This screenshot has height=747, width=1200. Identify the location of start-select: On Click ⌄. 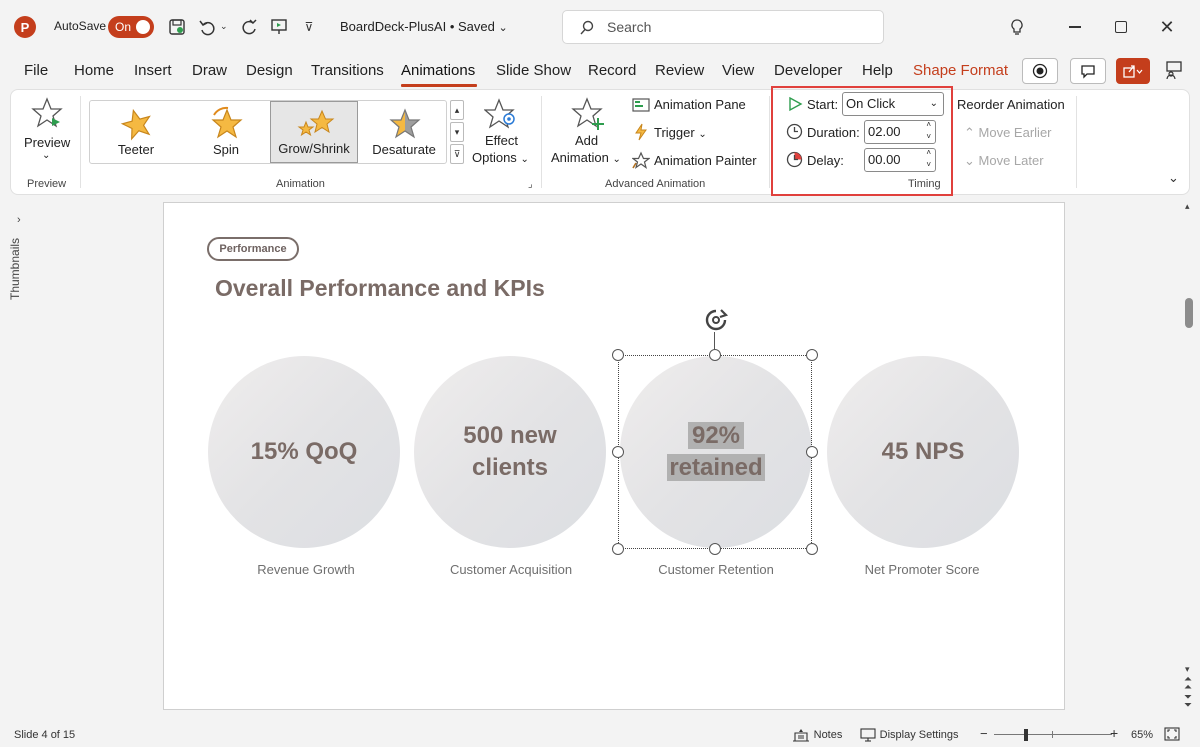
(893, 104).